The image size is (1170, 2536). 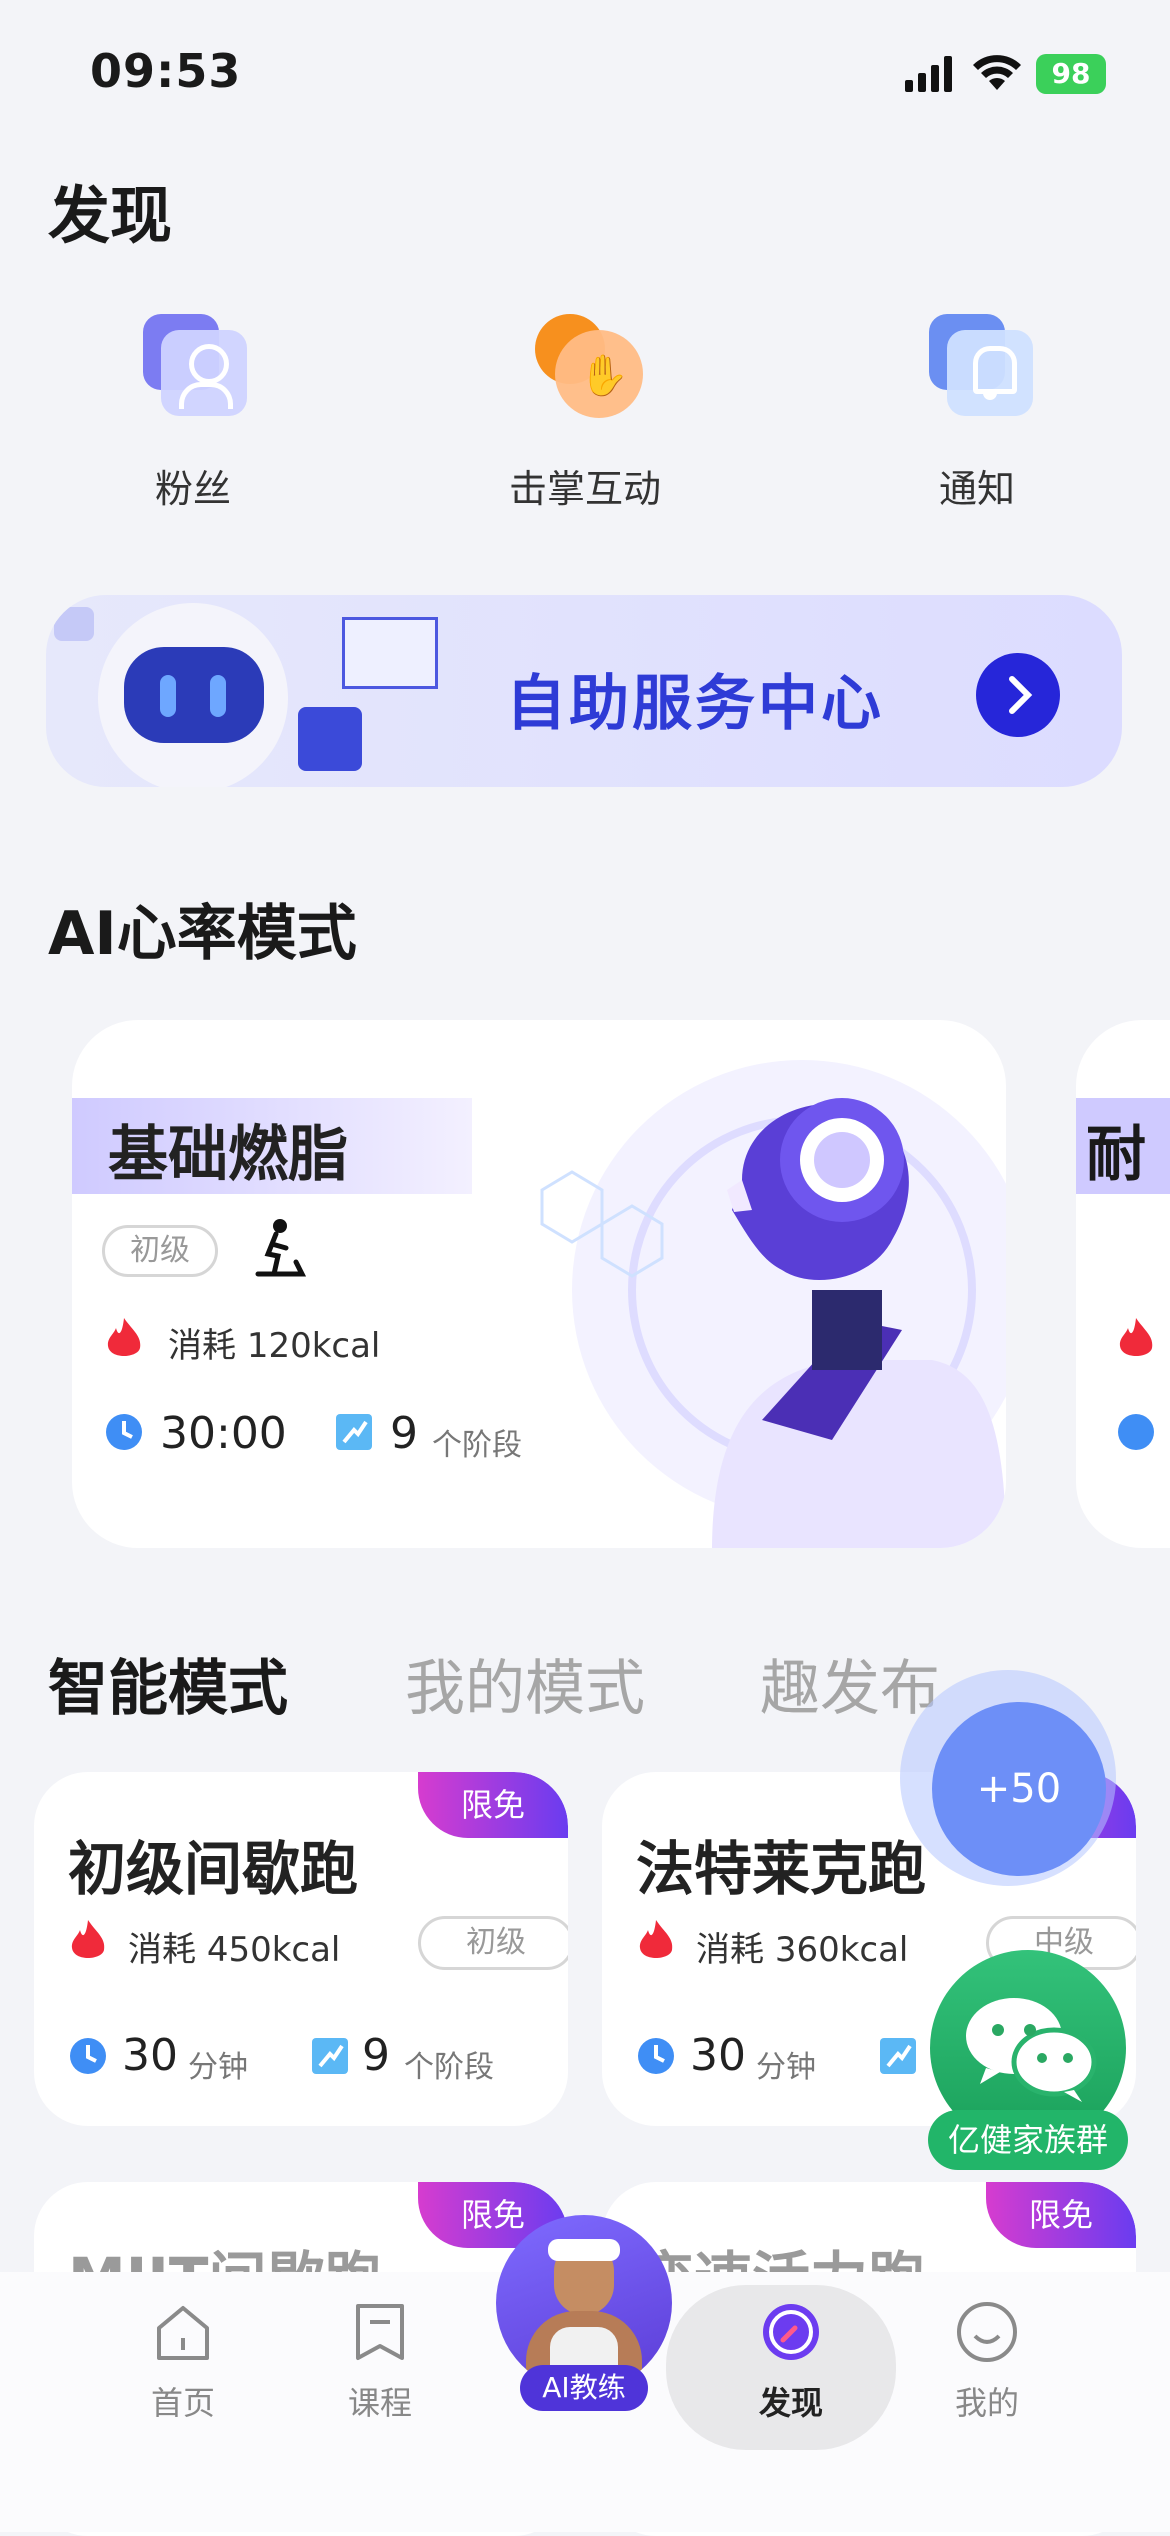 I want to click on bell-icon, so click(x=977, y=360).